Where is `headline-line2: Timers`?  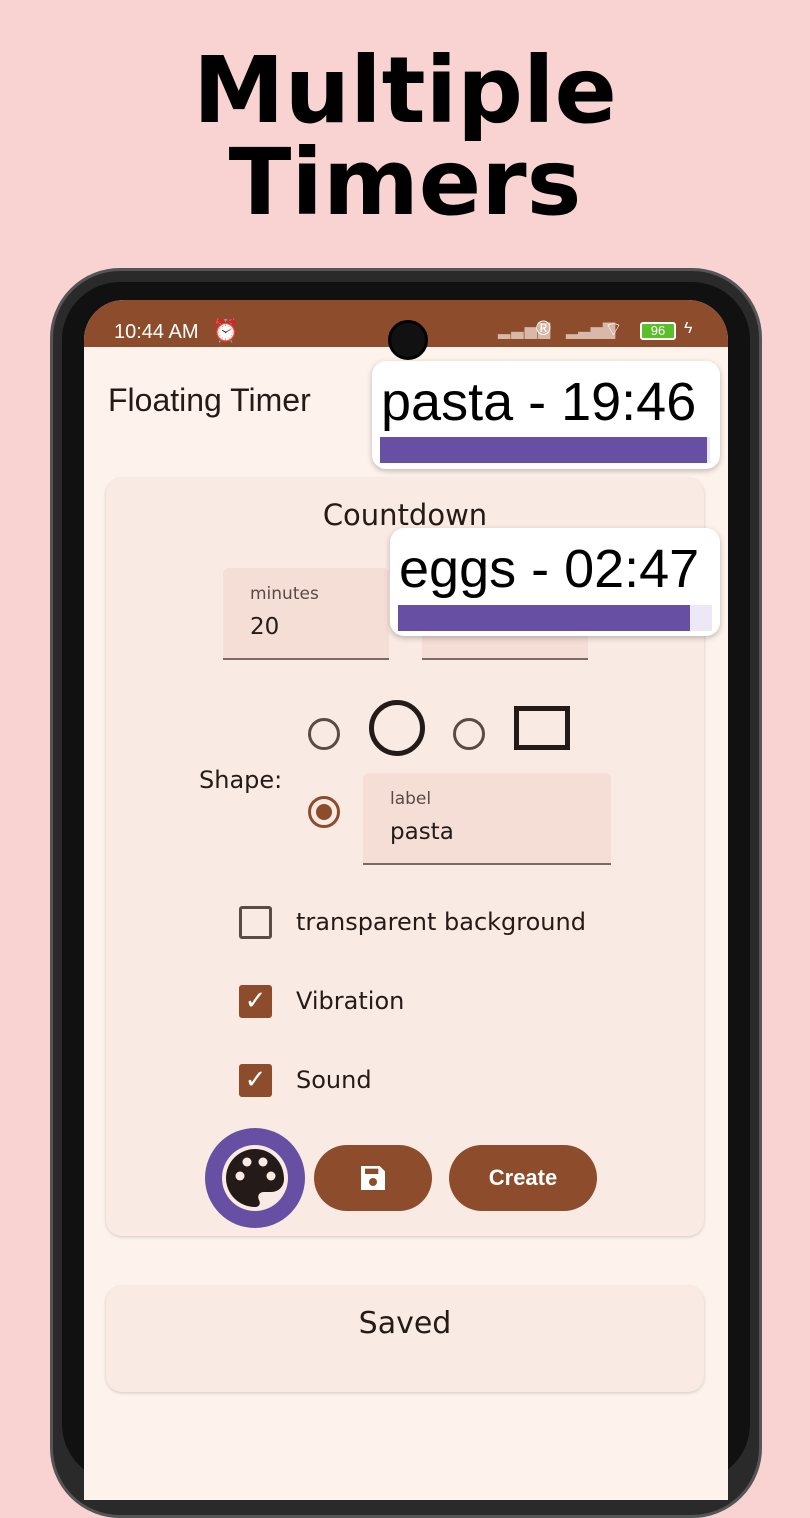
headline-line2: Timers is located at coordinates (405, 182).